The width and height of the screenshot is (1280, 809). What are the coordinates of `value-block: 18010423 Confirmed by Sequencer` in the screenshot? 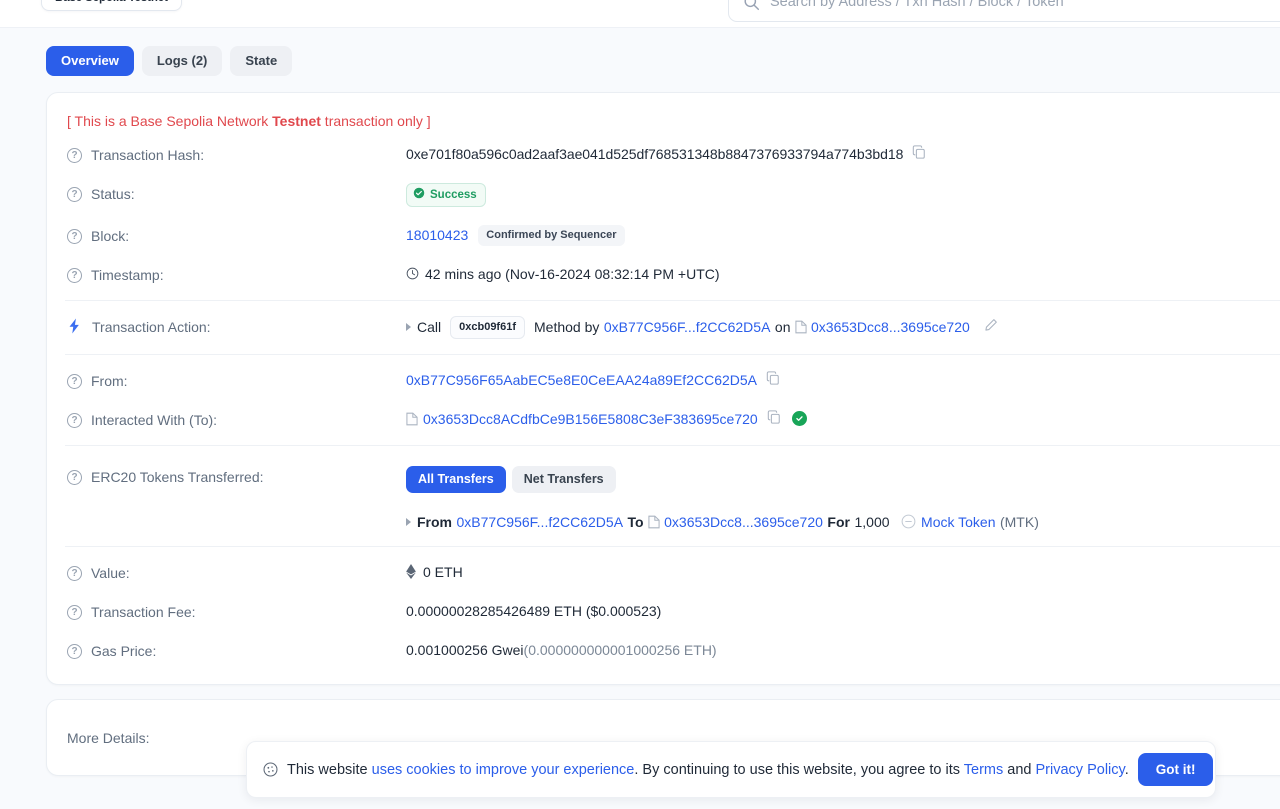 It's located at (843, 235).